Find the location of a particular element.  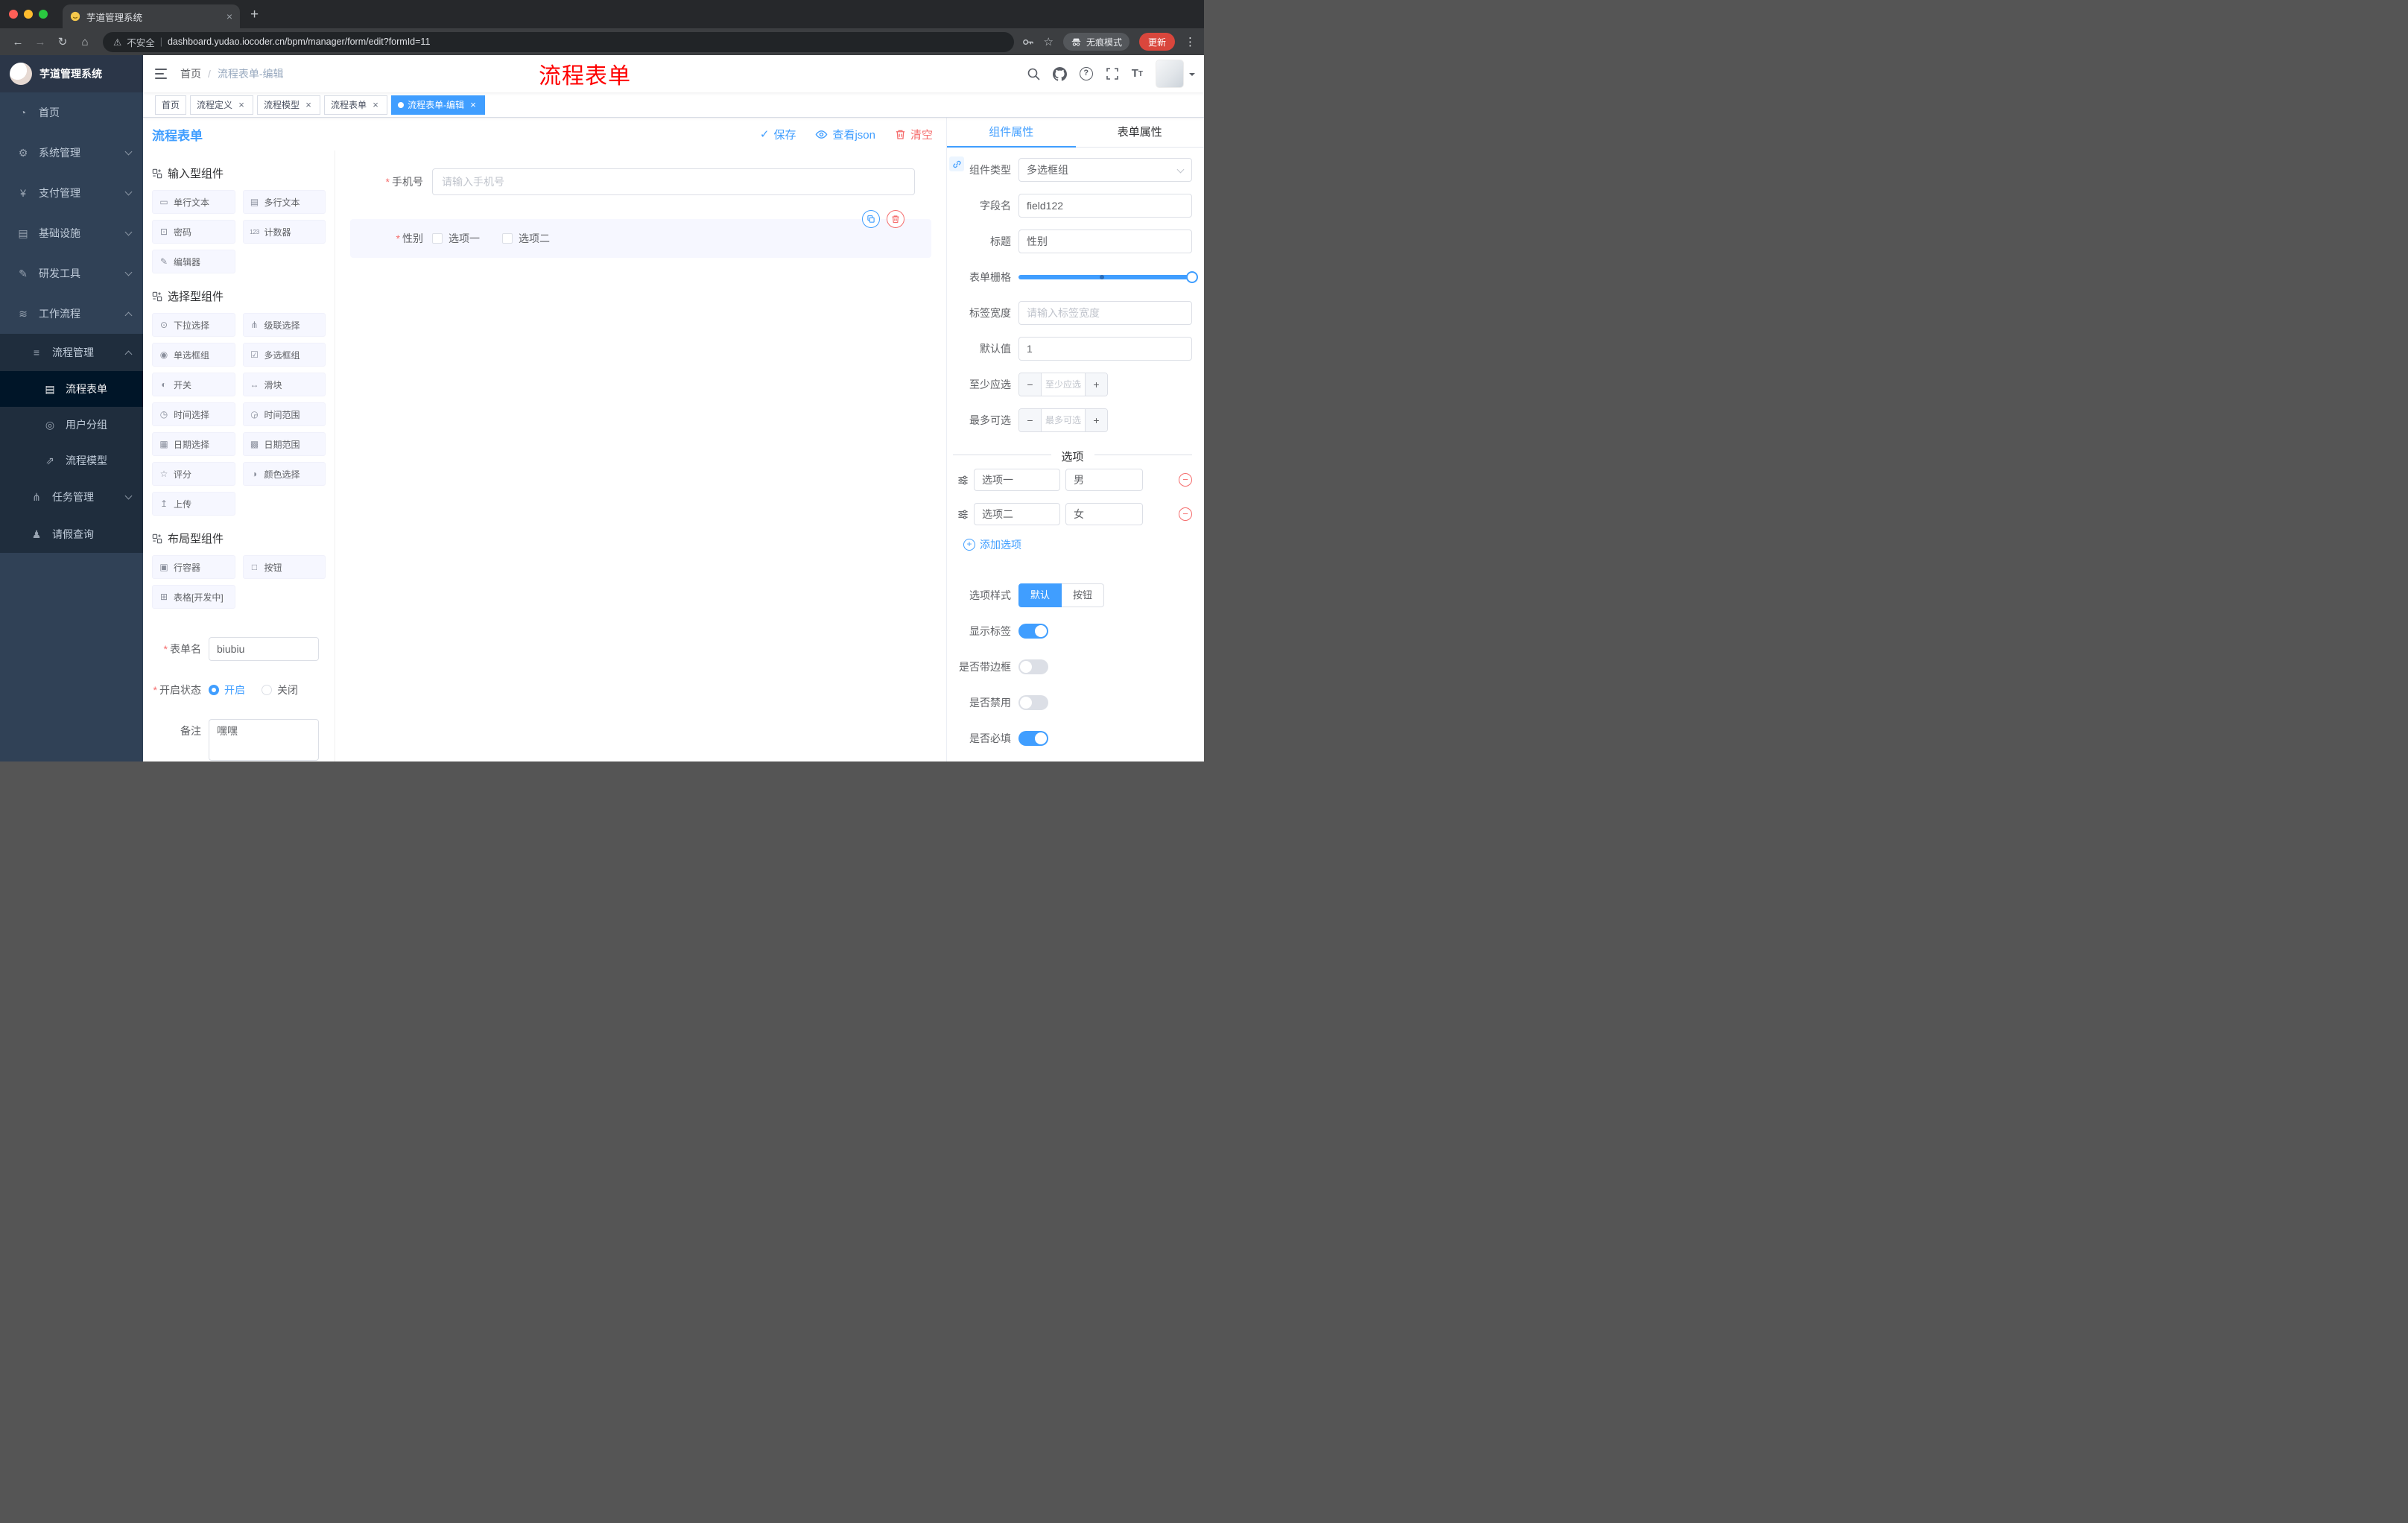

sidebar-item-user-group: ◎ 用户分组 is located at coordinates (71, 425).